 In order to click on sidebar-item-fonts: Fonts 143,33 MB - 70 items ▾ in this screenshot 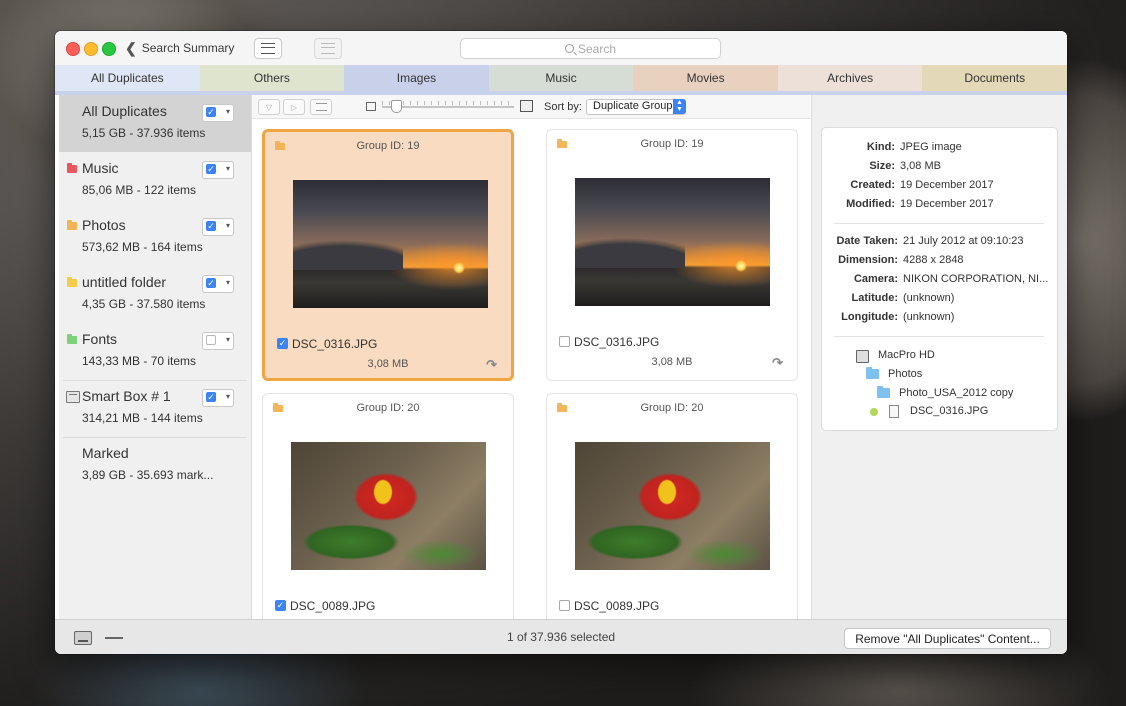, I will do `click(155, 351)`.